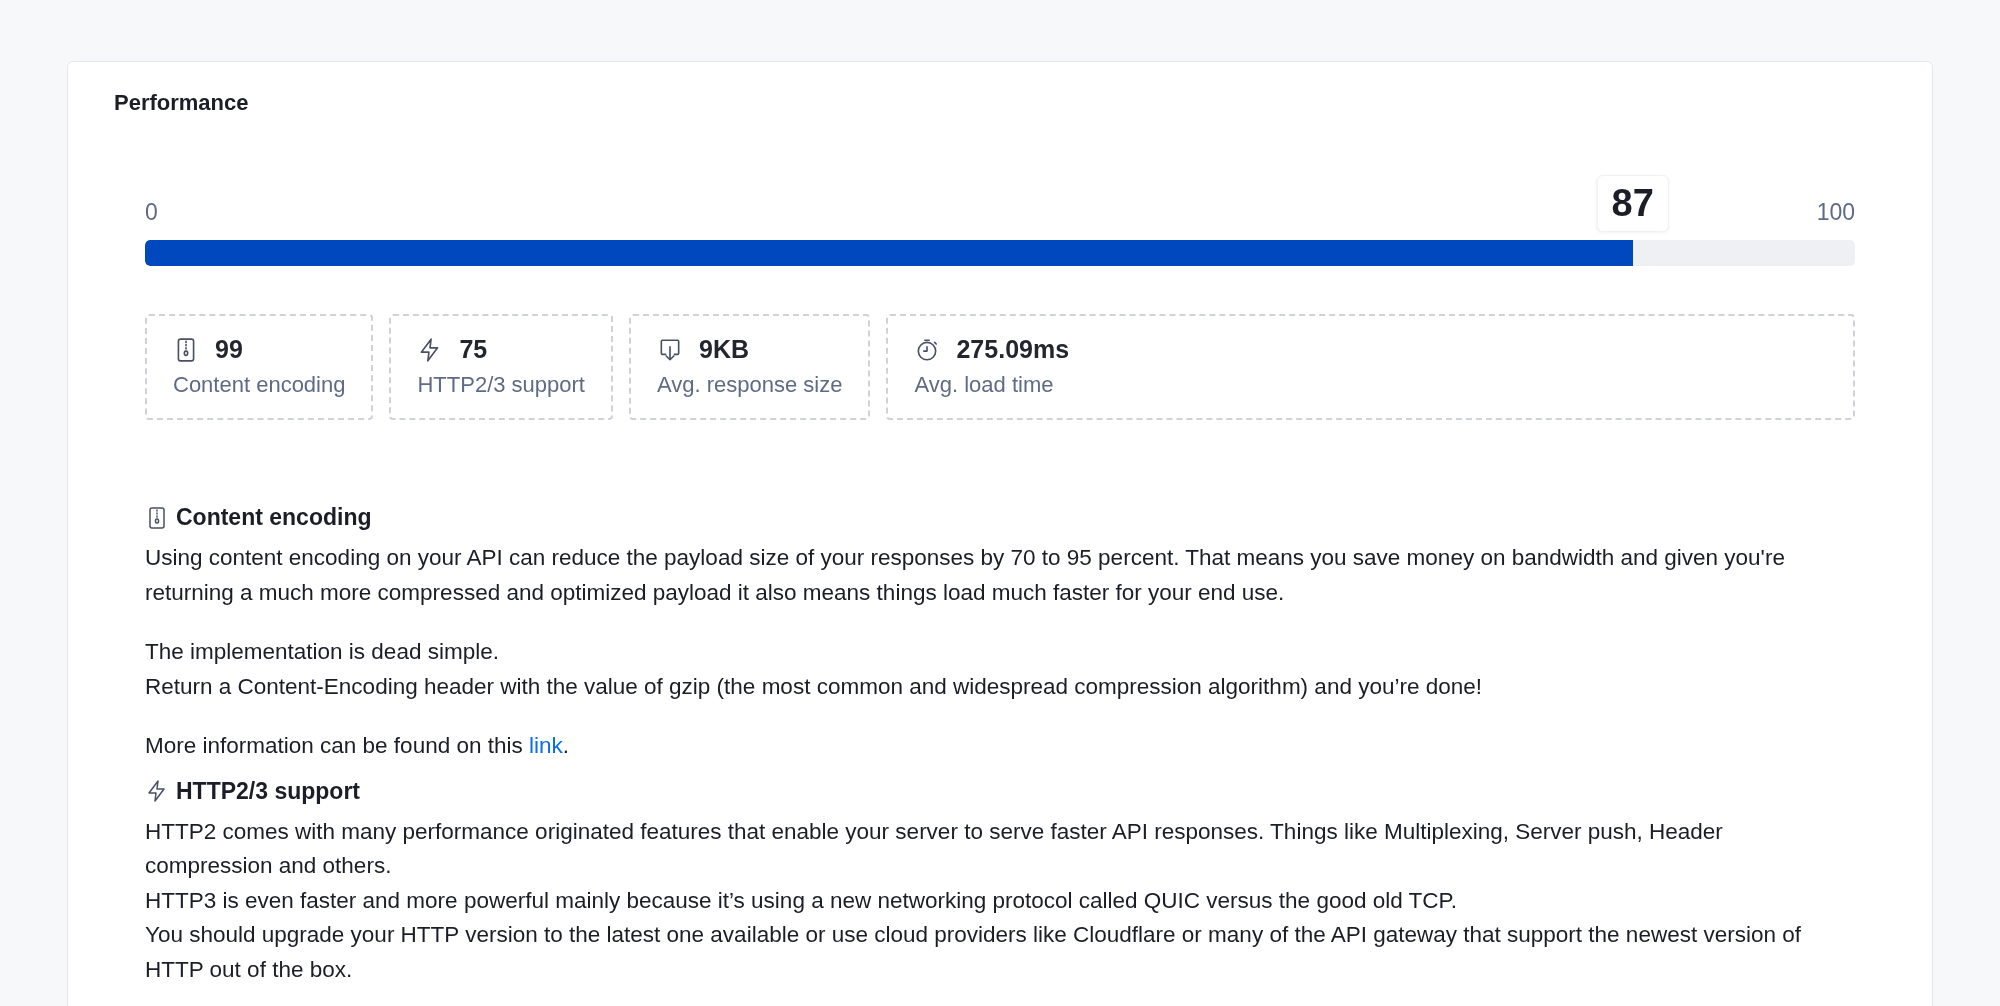  What do you see at coordinates (973, 952) in the screenshot?
I see `paragraph-text: You should upgrade your HTTP version to the latest one available or use cloud providers like Cloudflare or many of the API gateway that support the newest version of HTTP out of the box.` at bounding box center [973, 952].